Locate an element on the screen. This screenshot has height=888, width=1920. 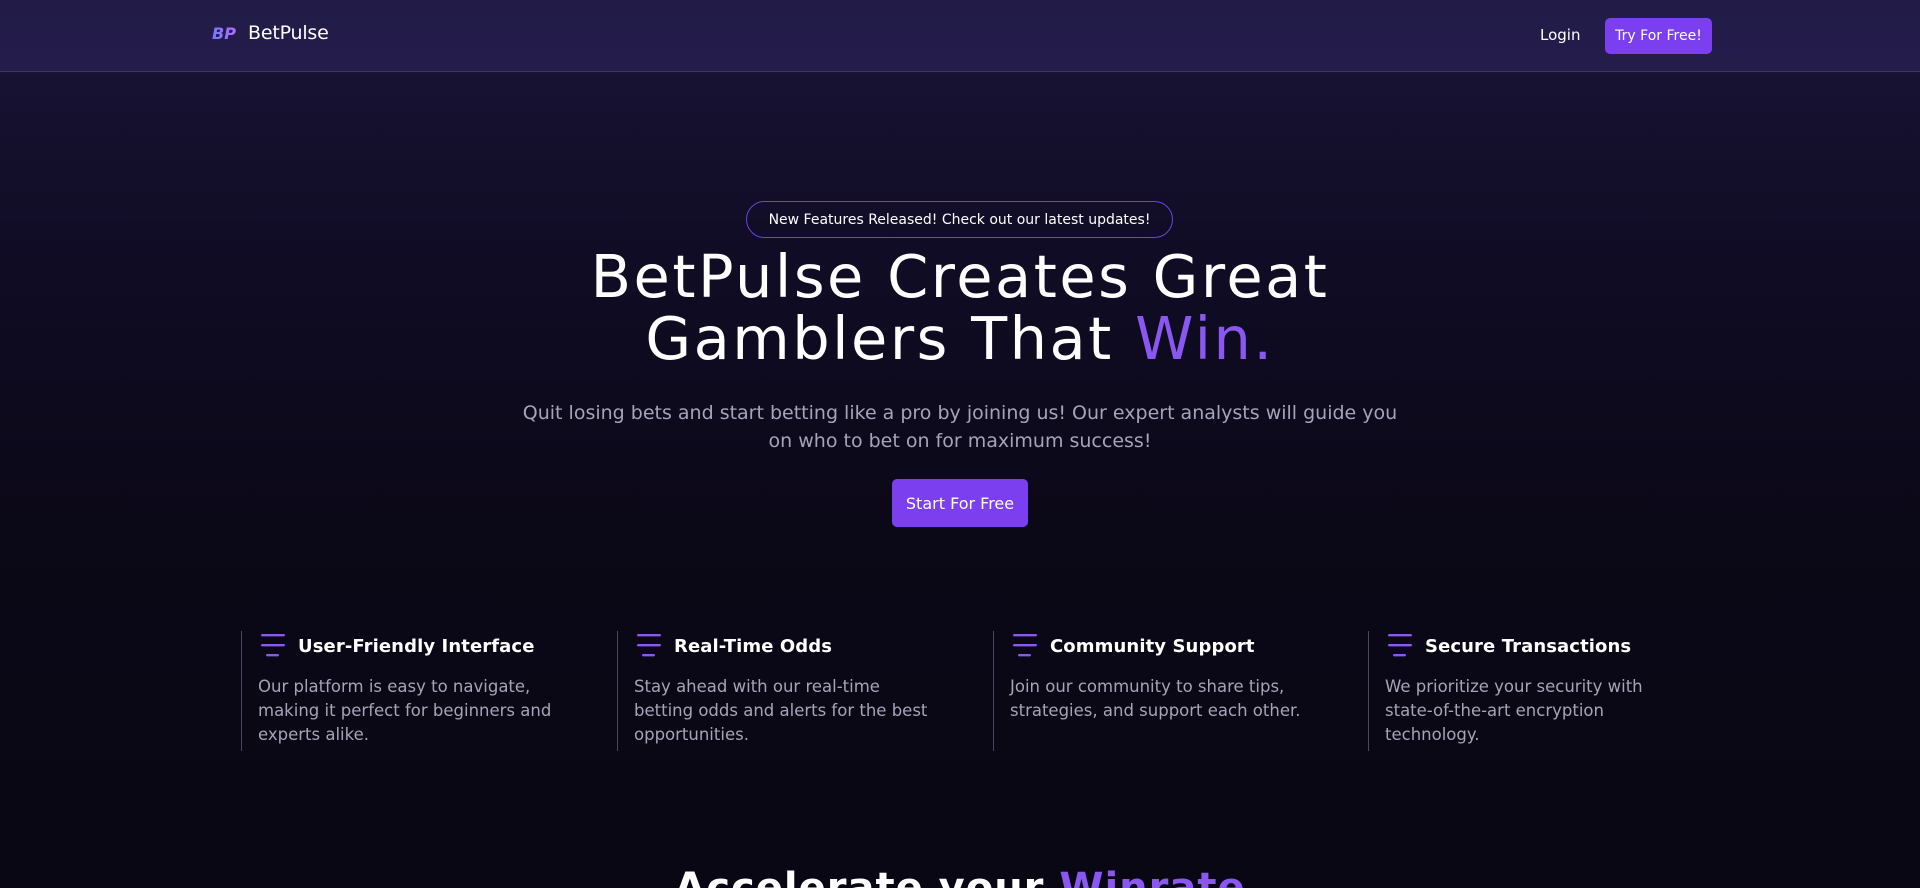
hero-title-line1: BetPulse Creates Great is located at coordinates (960, 276).